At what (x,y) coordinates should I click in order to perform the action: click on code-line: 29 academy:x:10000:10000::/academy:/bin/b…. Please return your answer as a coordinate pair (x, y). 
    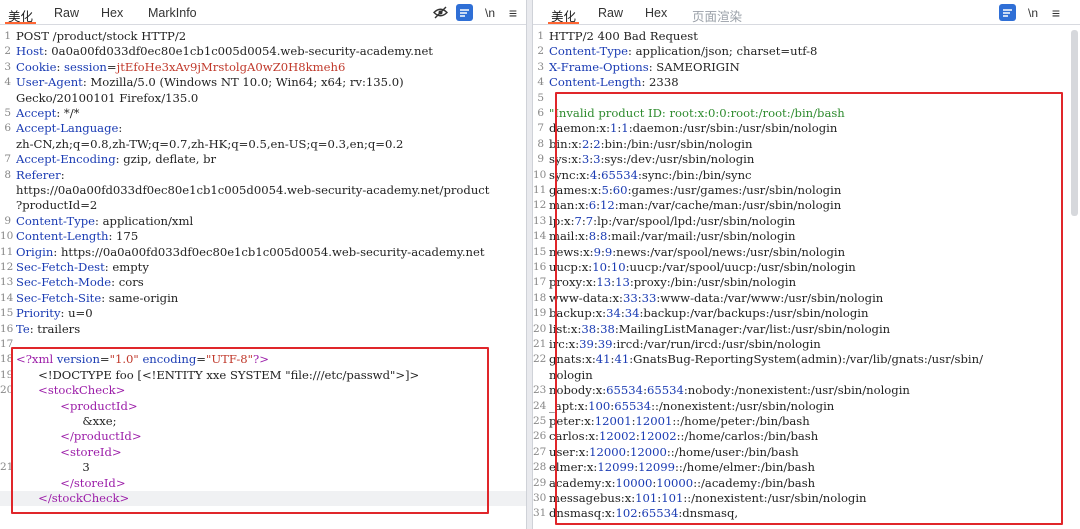
    Looking at the image, I should click on (806, 483).